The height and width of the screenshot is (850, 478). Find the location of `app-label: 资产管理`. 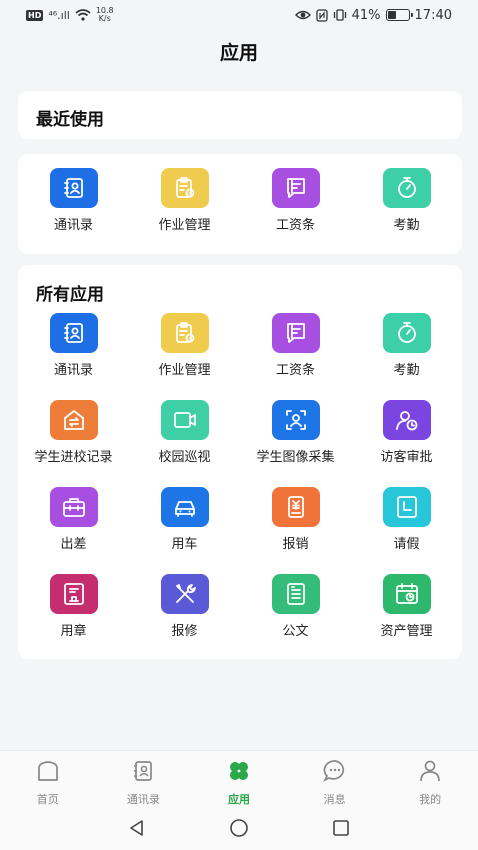

app-label: 资产管理 is located at coordinates (406, 631).